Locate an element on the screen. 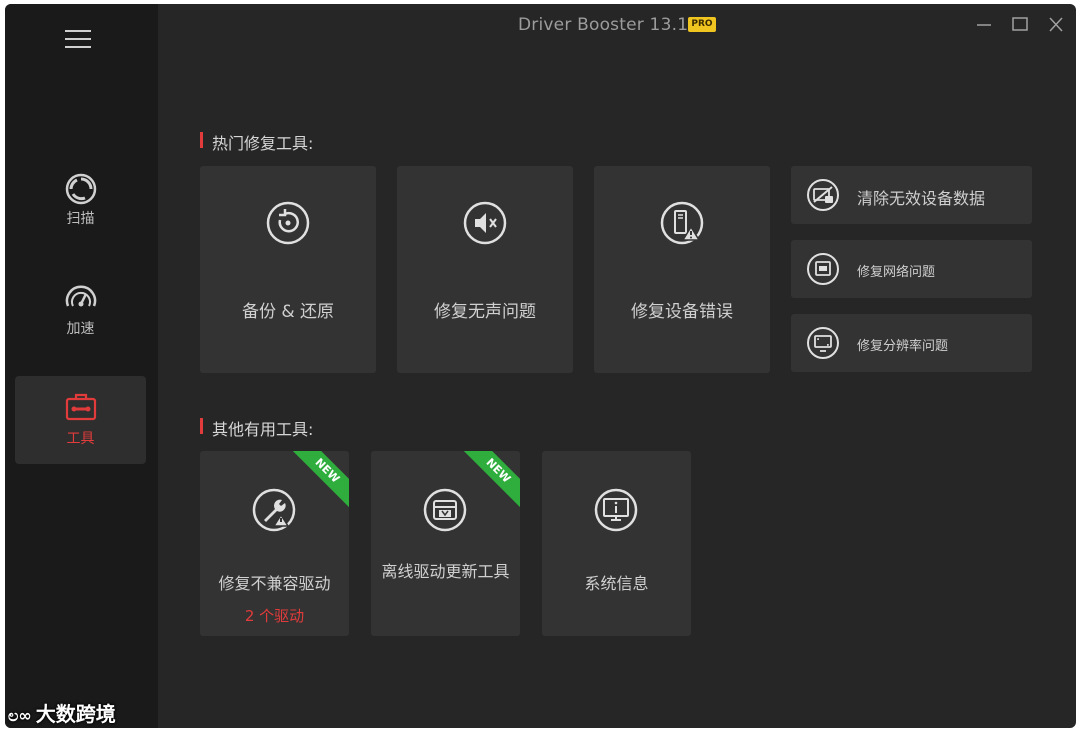 The image size is (1080, 732). close-icon is located at coordinates (1056, 25).